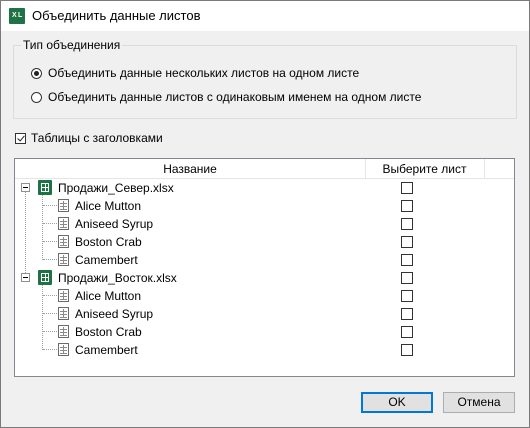 Image resolution: width=530 pixels, height=428 pixels. What do you see at coordinates (20, 138) in the screenshot?
I see `headers-checkbox` at bounding box center [20, 138].